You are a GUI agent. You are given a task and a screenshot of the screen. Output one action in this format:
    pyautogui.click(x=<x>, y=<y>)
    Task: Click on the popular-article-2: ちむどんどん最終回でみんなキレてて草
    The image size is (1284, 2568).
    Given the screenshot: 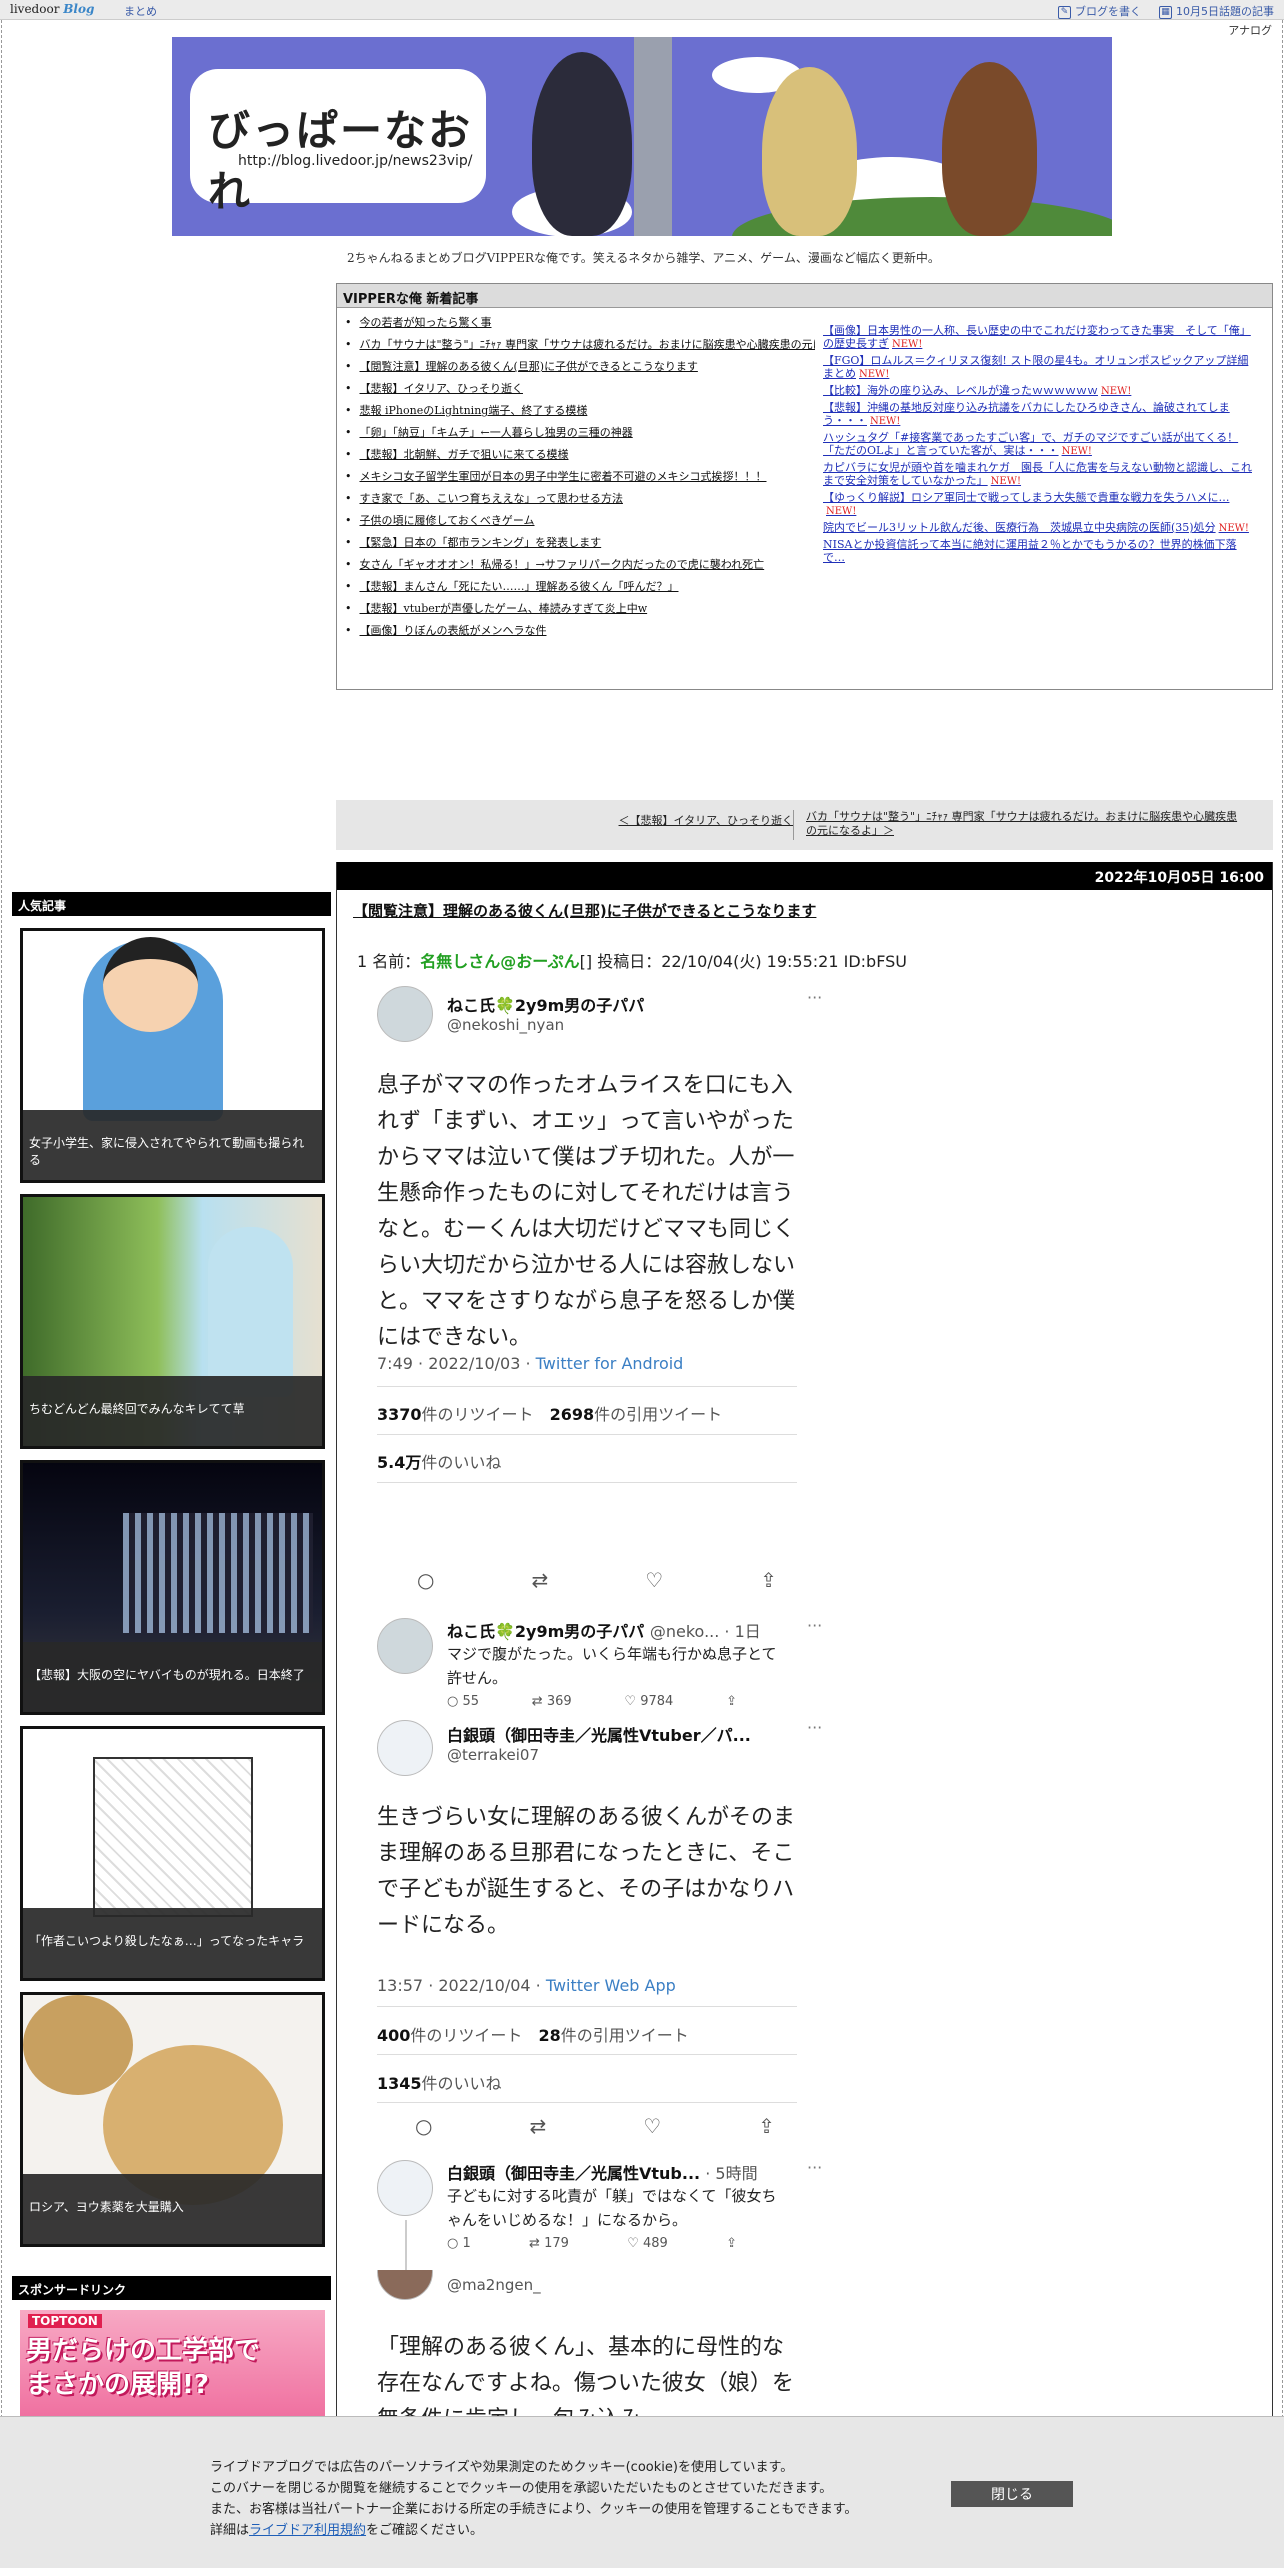 What is the action you would take?
    pyautogui.click(x=172, y=1321)
    